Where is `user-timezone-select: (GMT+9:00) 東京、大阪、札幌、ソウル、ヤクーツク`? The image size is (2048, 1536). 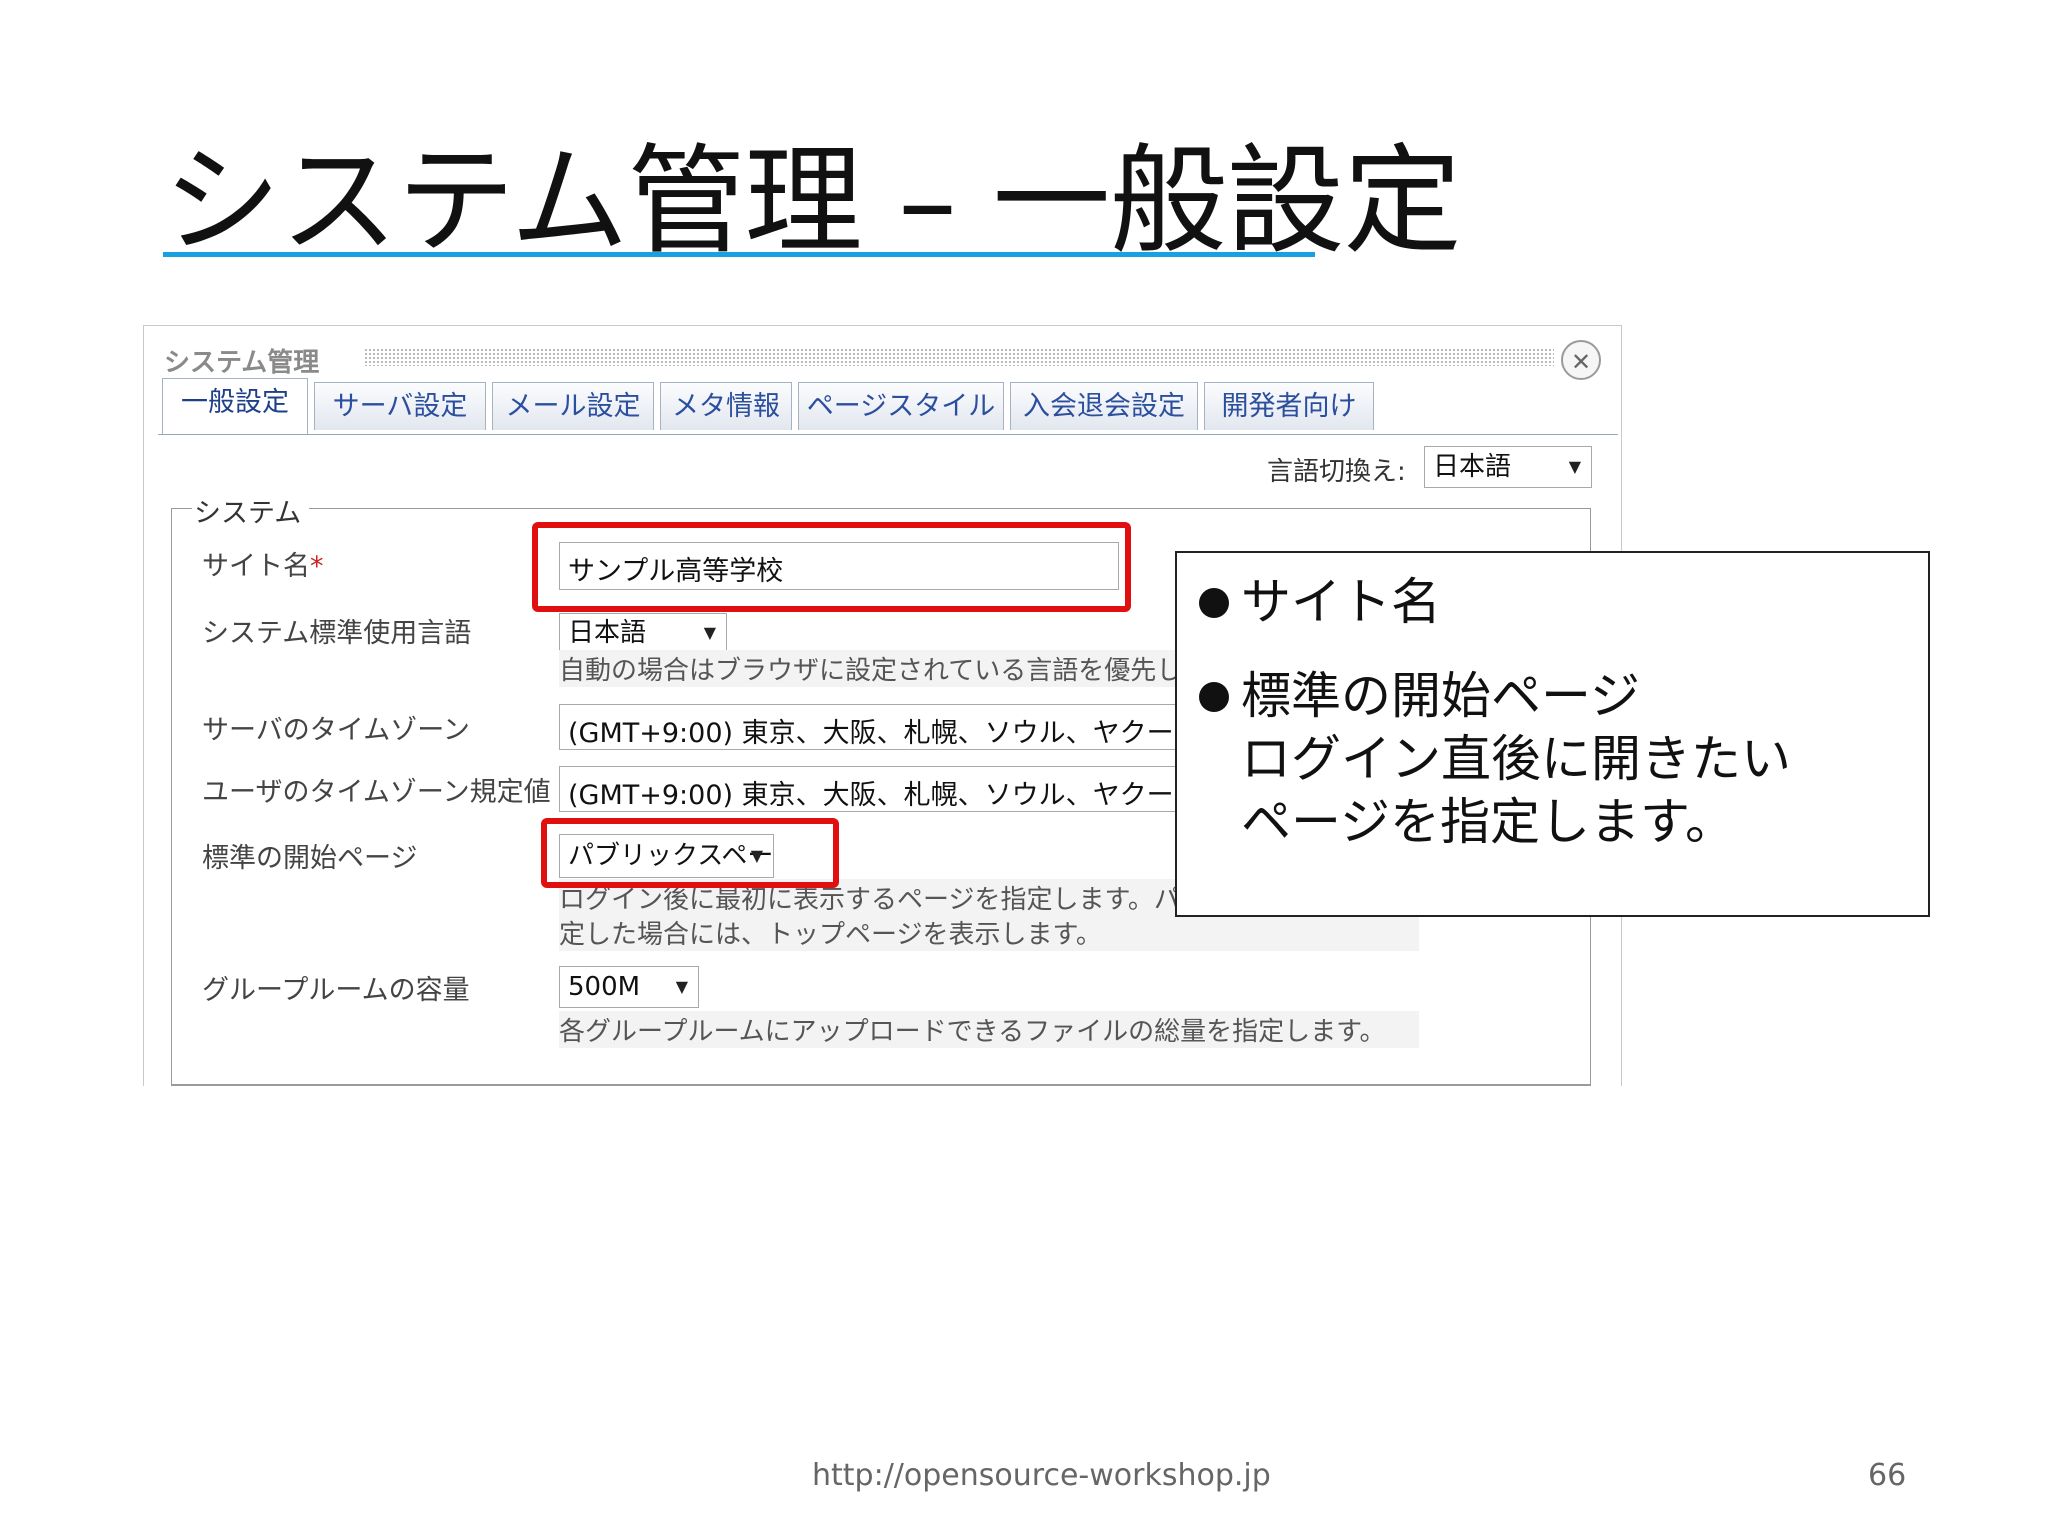
user-timezone-select: (GMT+9:00) 東京、大阪、札幌、ソウル、ヤクーツク is located at coordinates (869, 789).